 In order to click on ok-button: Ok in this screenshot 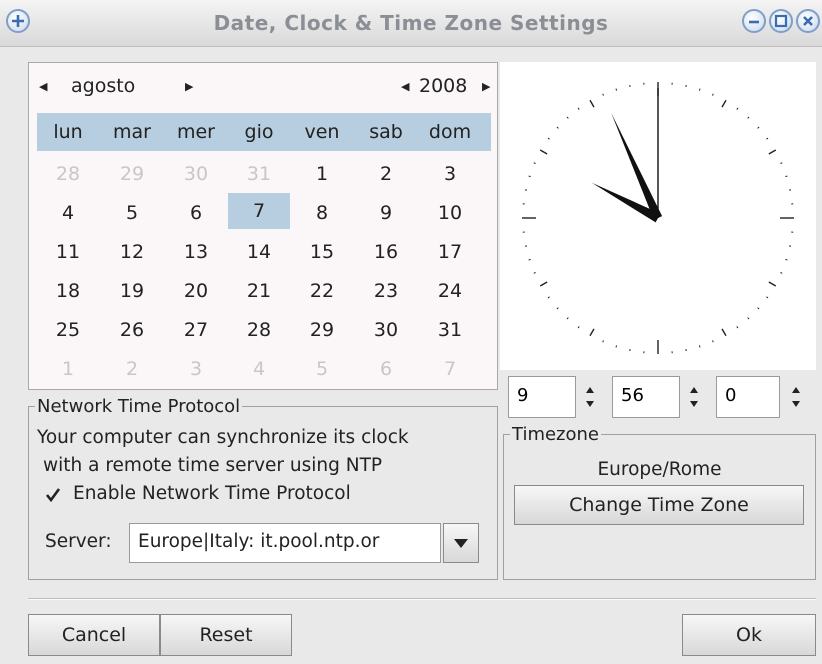, I will do `click(749, 635)`.